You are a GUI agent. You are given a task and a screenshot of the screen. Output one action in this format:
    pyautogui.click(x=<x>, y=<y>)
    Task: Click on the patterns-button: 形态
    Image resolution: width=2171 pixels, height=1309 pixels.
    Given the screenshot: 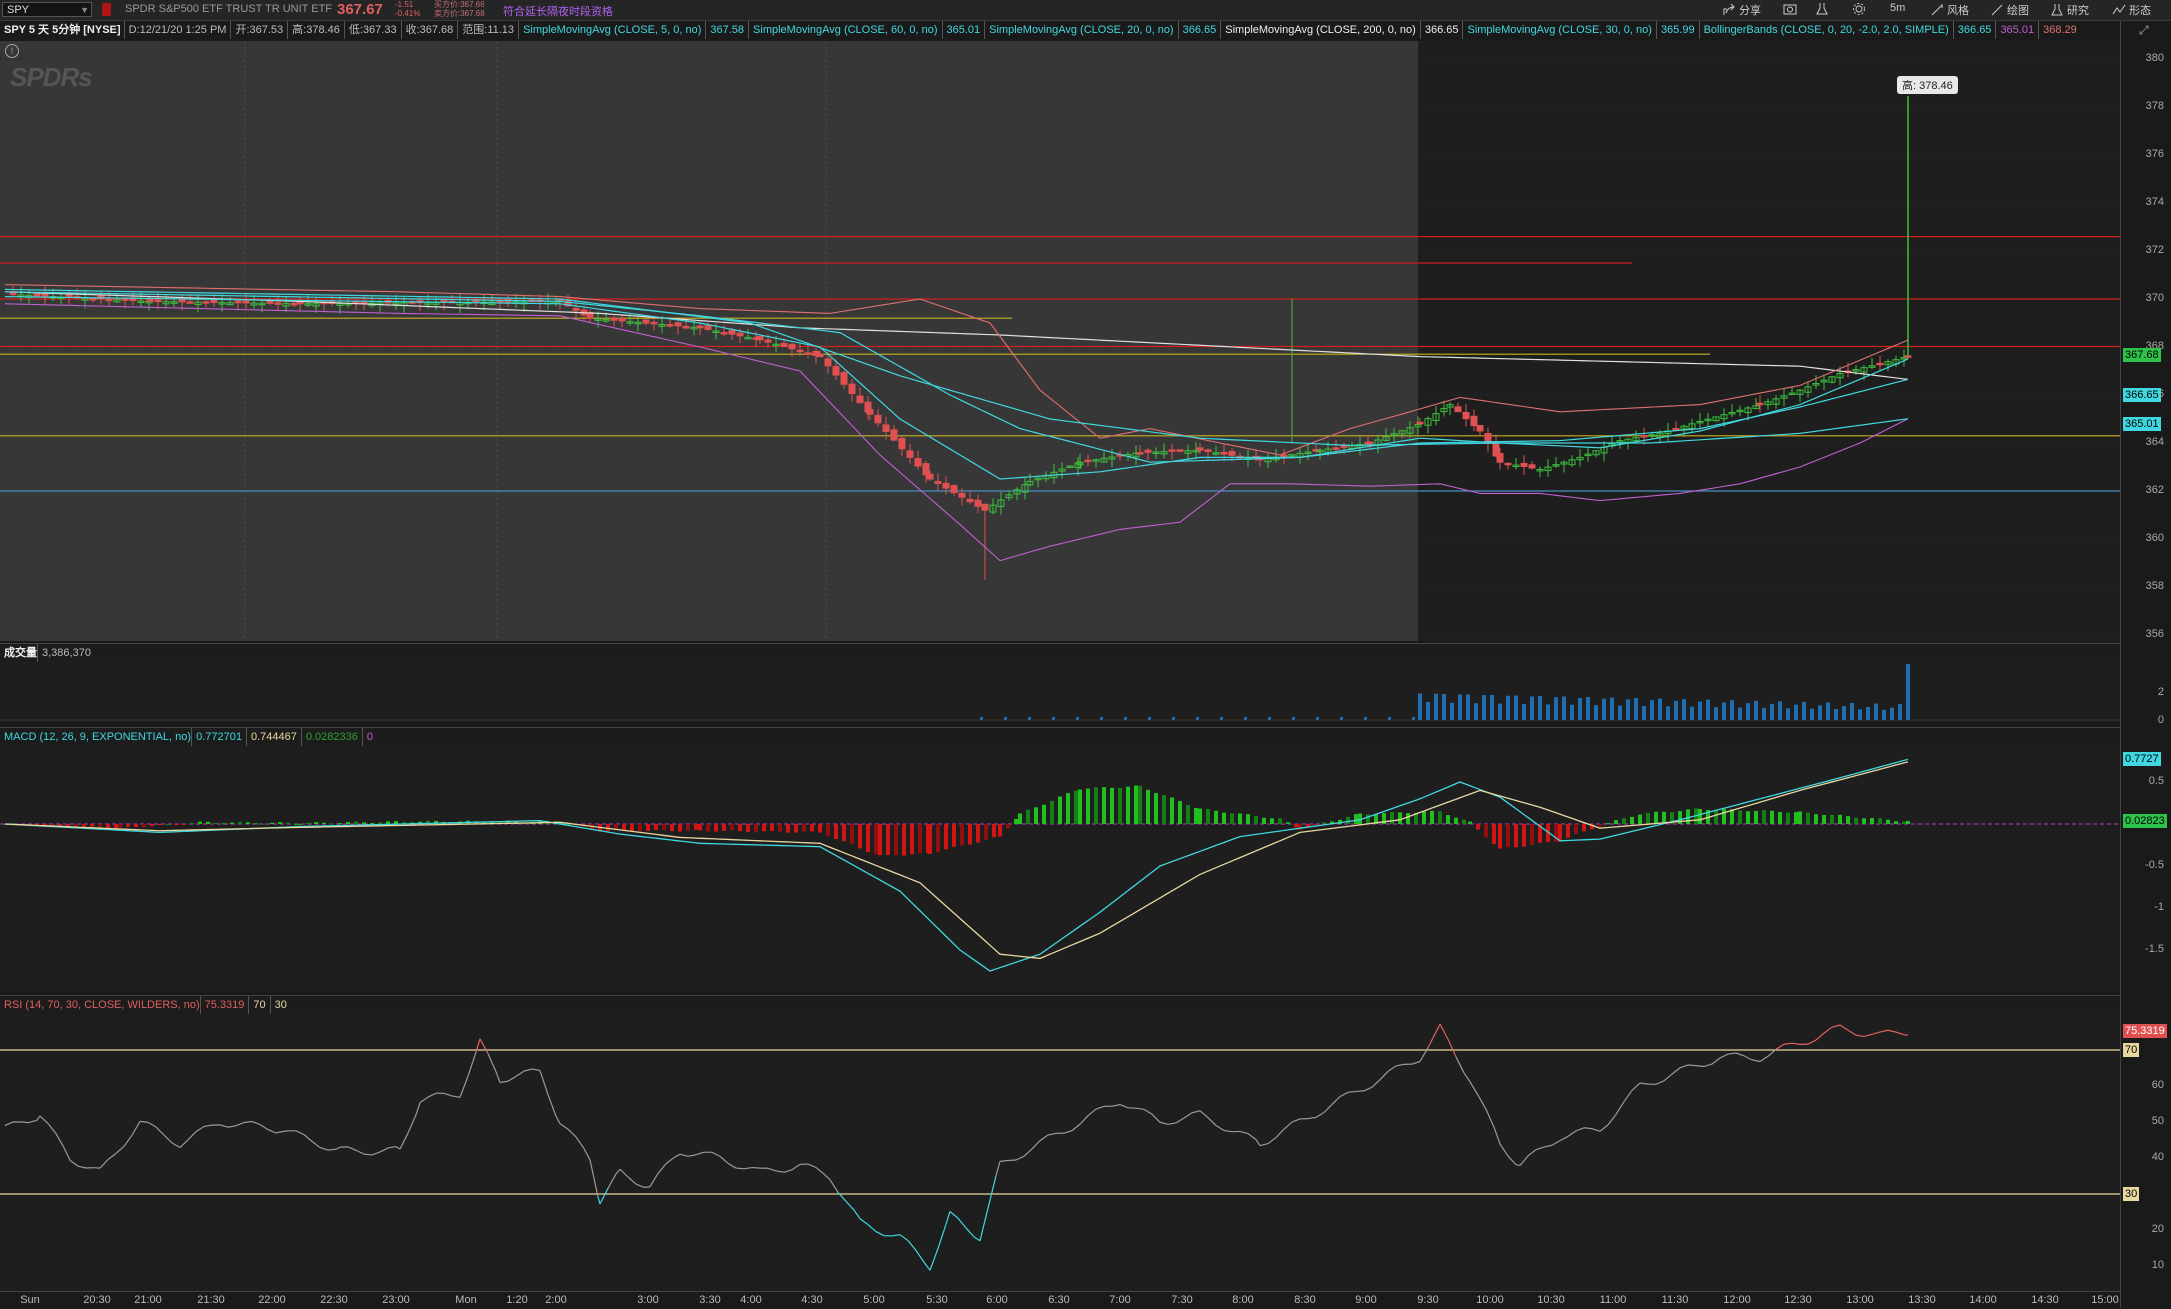 What is the action you would take?
    pyautogui.click(x=2131, y=10)
    